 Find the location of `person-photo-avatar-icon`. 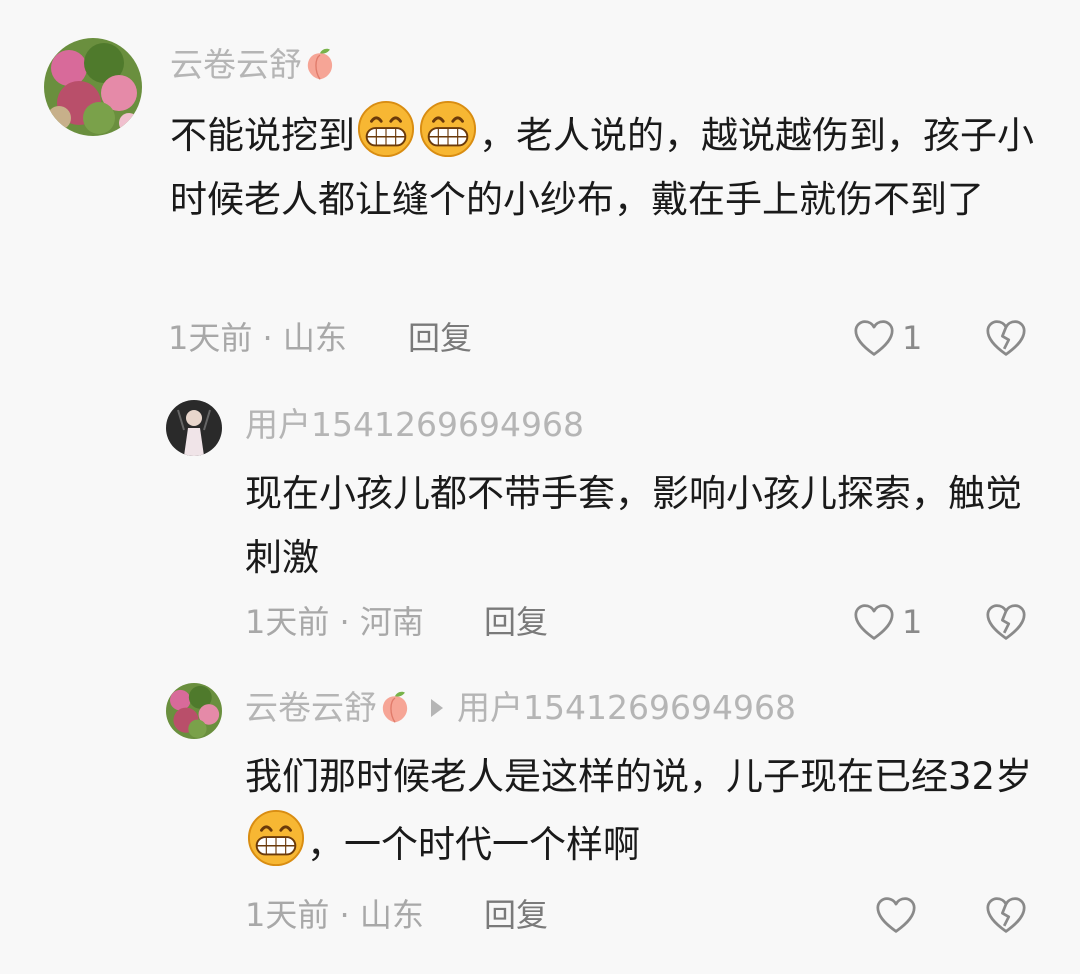

person-photo-avatar-icon is located at coordinates (194, 428).